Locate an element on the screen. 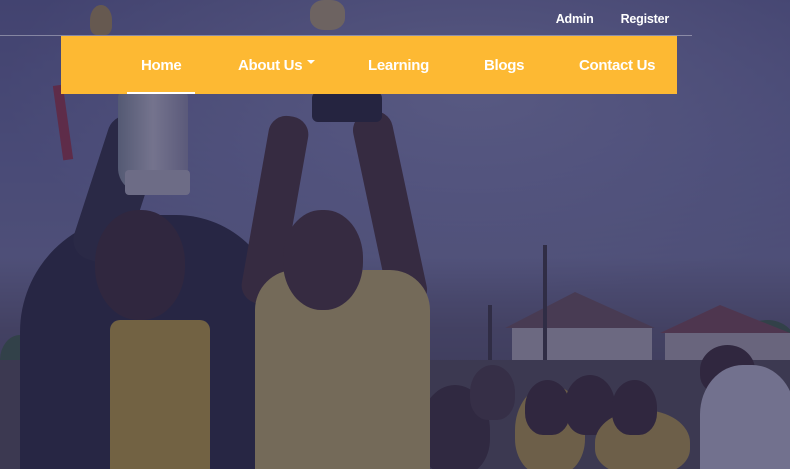  nav-item-label: Home is located at coordinates (161, 65).